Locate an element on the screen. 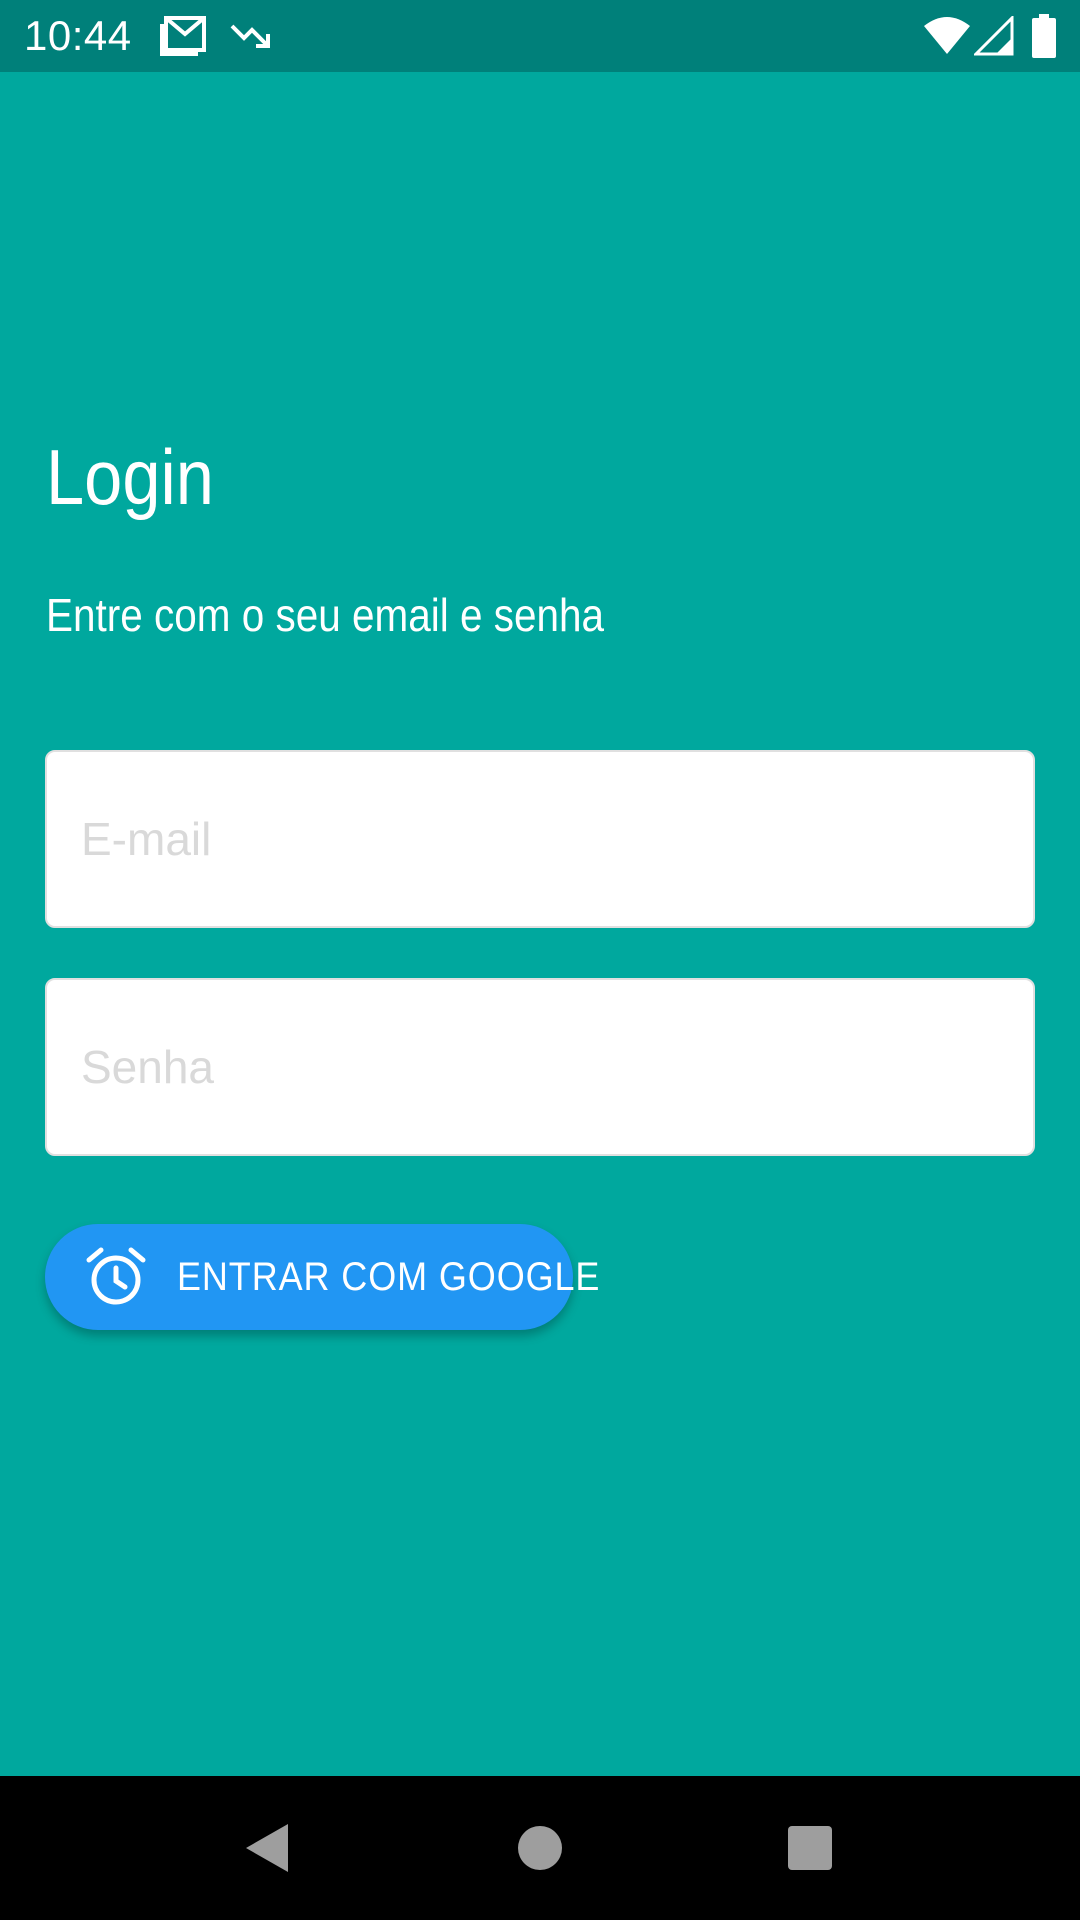 Image resolution: width=1080 pixels, height=1920 pixels. wifi-icon is located at coordinates (947, 38).